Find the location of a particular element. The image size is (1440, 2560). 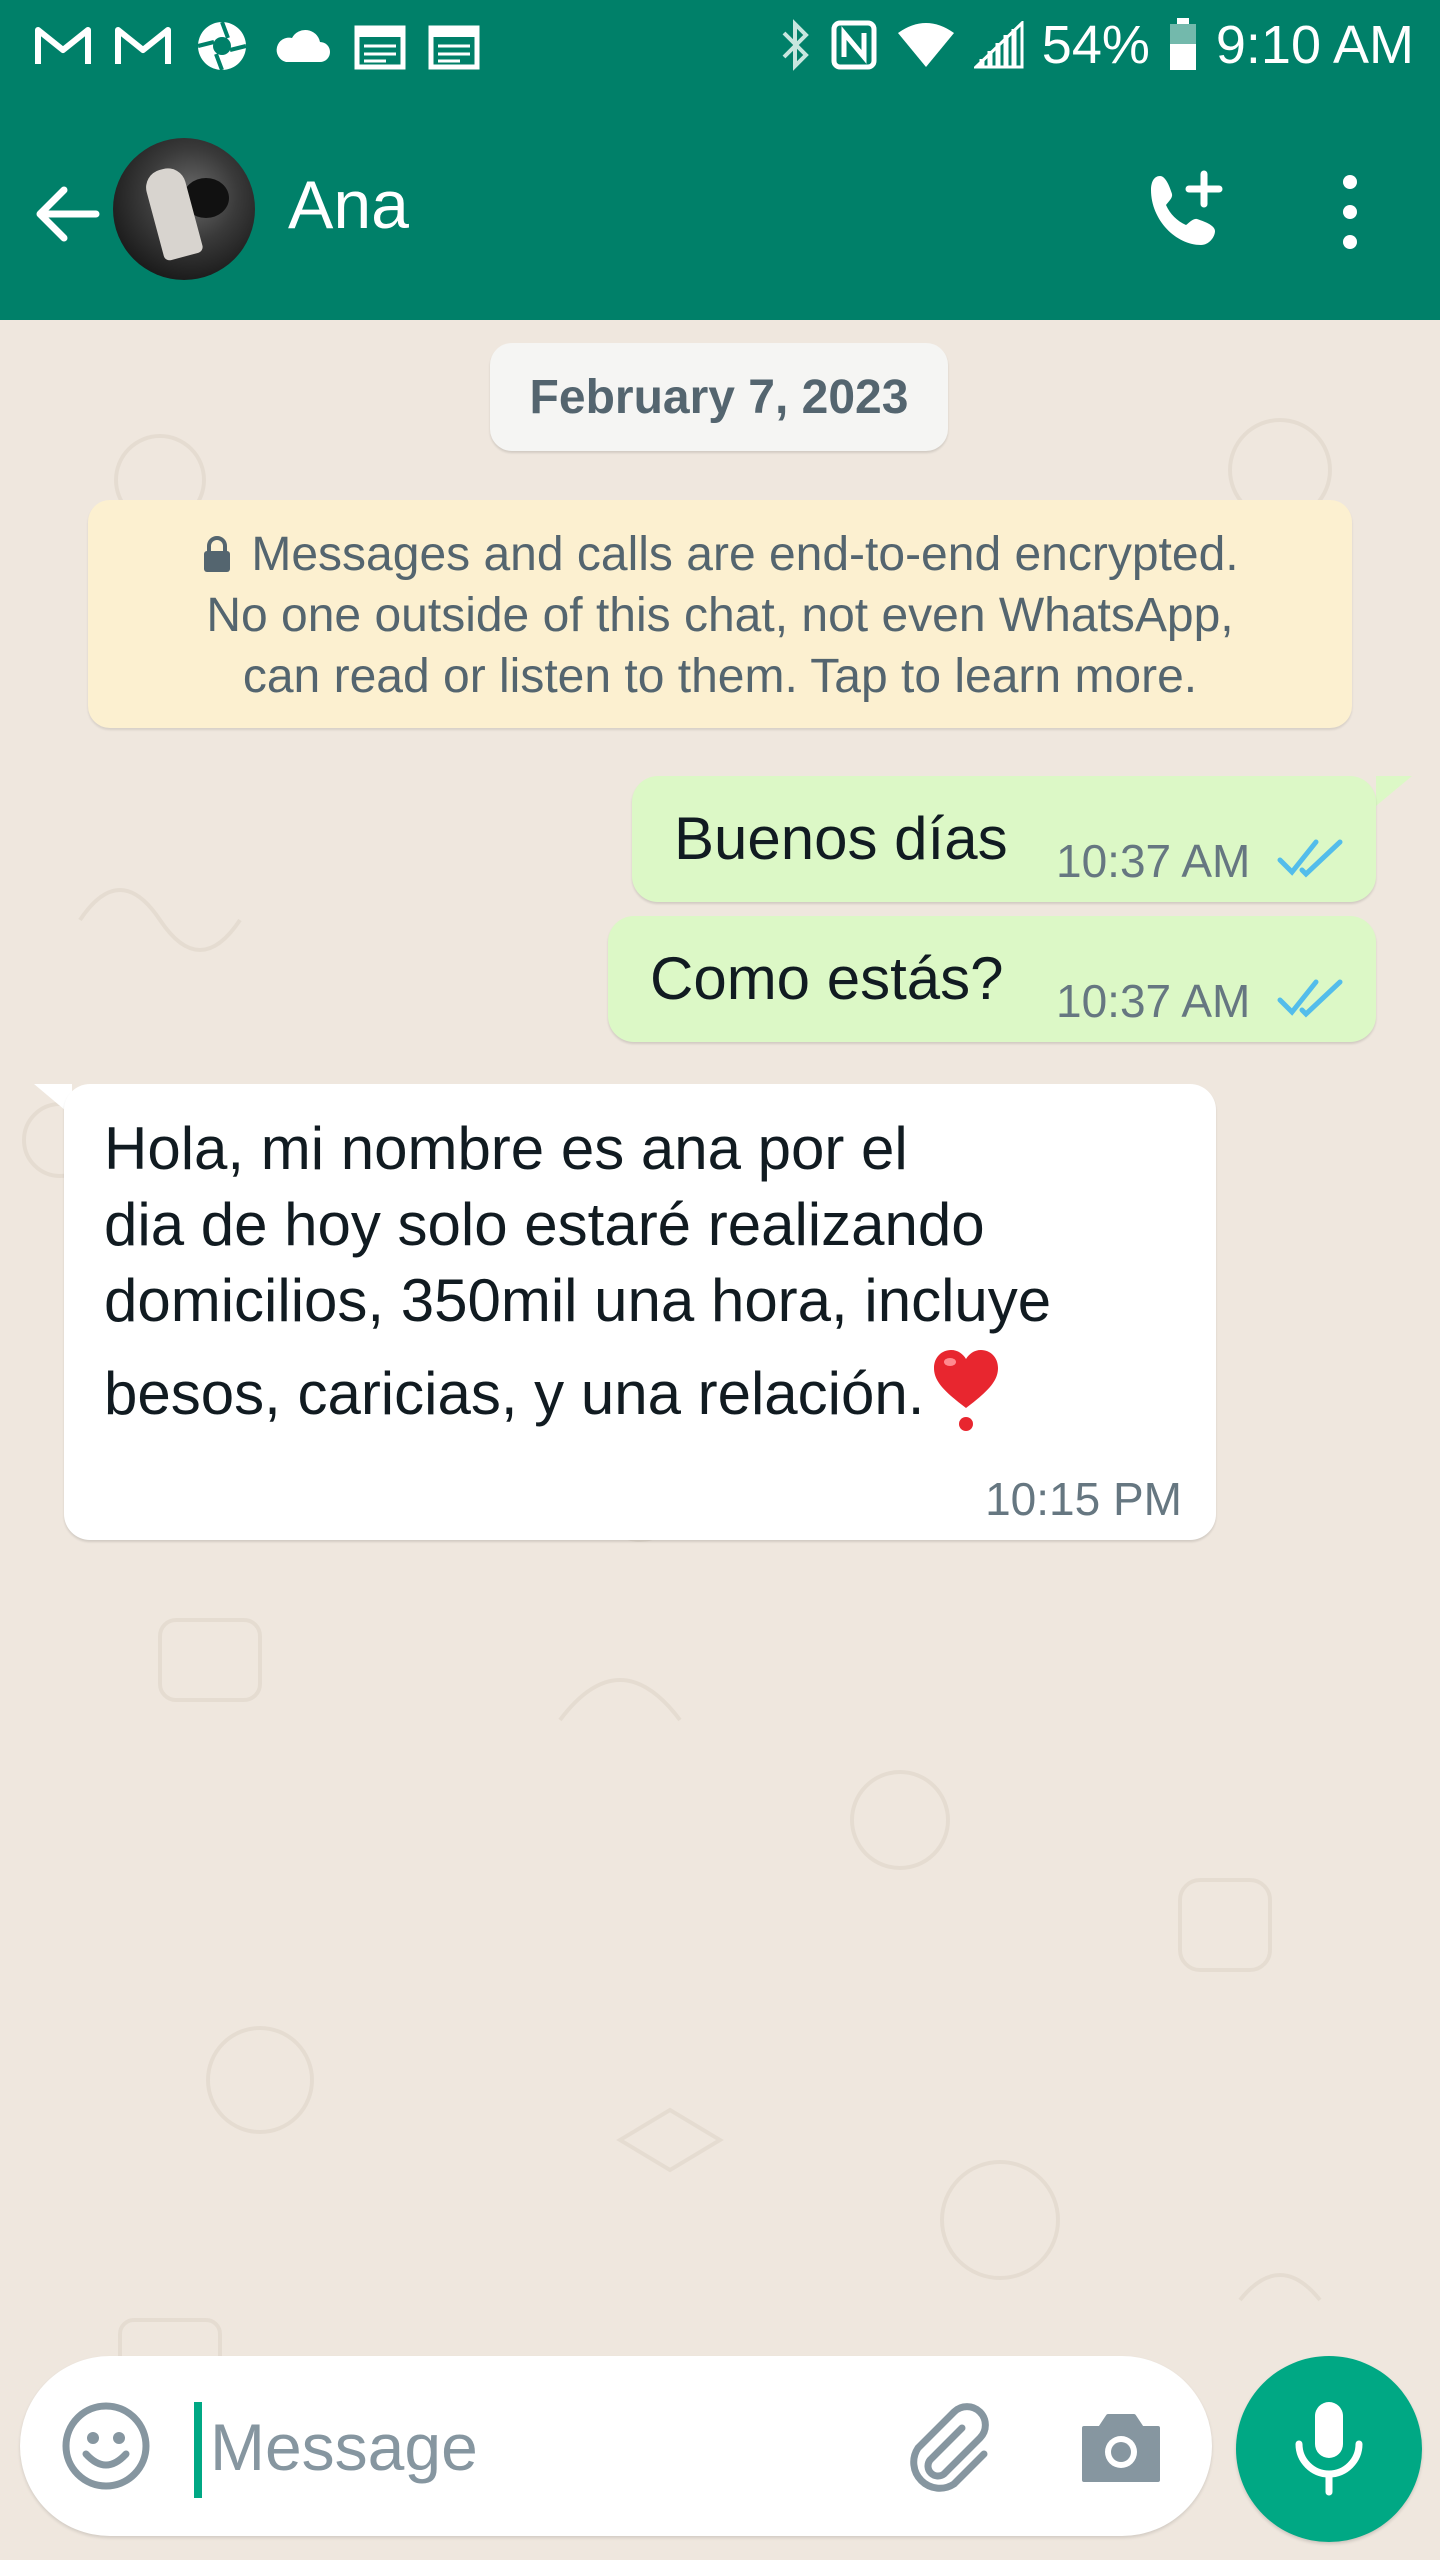

back-button is located at coordinates (66, 214).